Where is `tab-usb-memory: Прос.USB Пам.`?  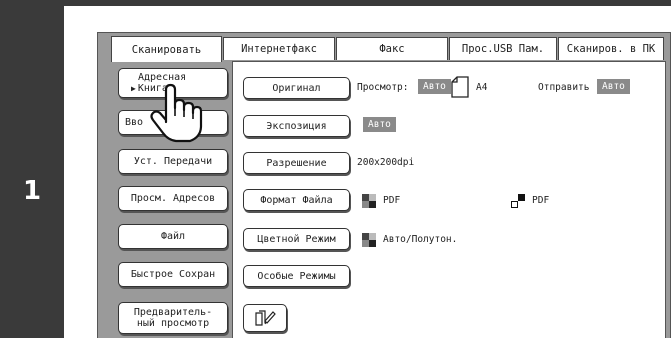
tab-usb-memory: Прос.USB Пам. is located at coordinates (503, 48).